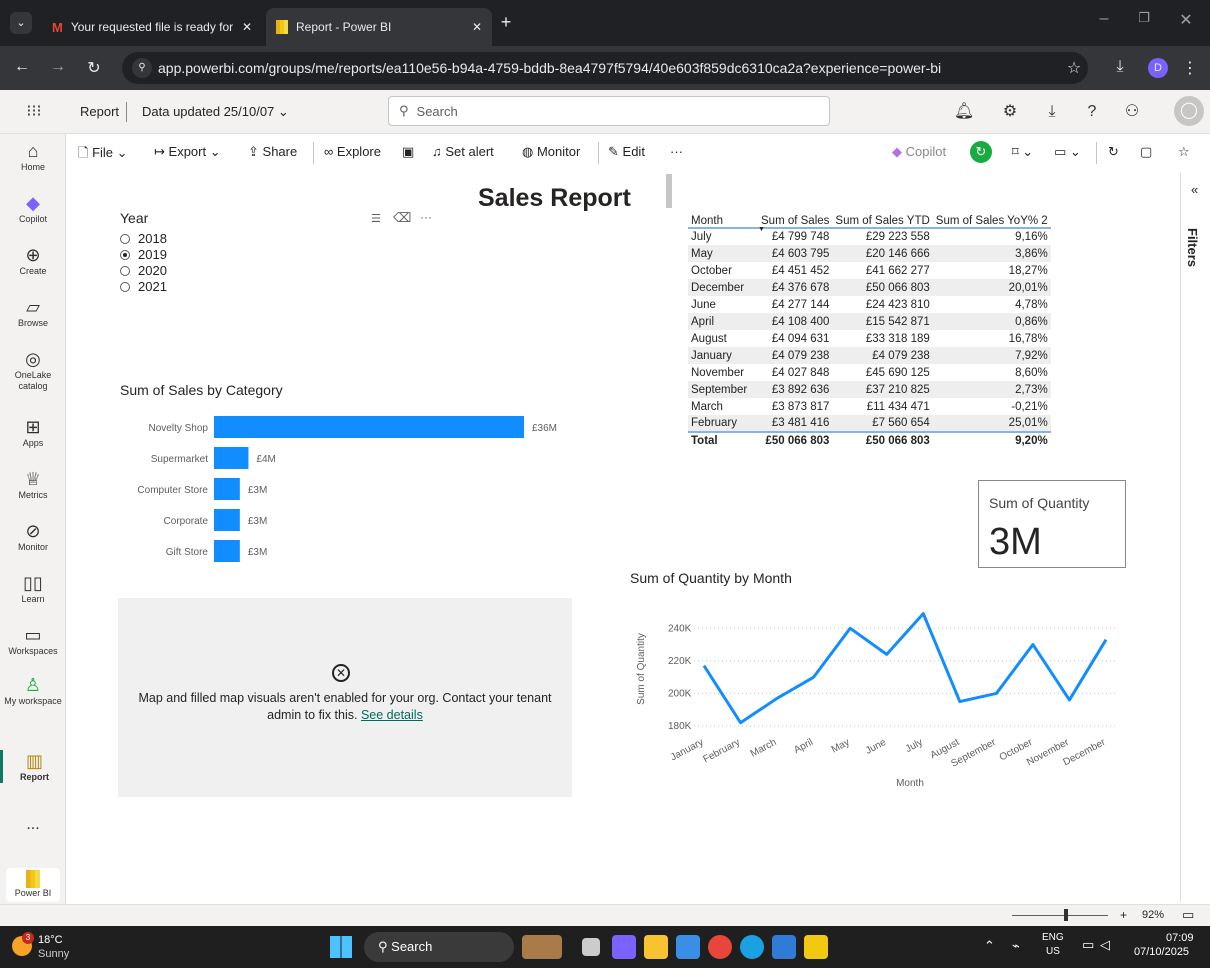 This screenshot has width=1210, height=968. Describe the element at coordinates (34, 112) in the screenshot. I see `app-launcher-icon: ⁝⁝⁝` at that location.